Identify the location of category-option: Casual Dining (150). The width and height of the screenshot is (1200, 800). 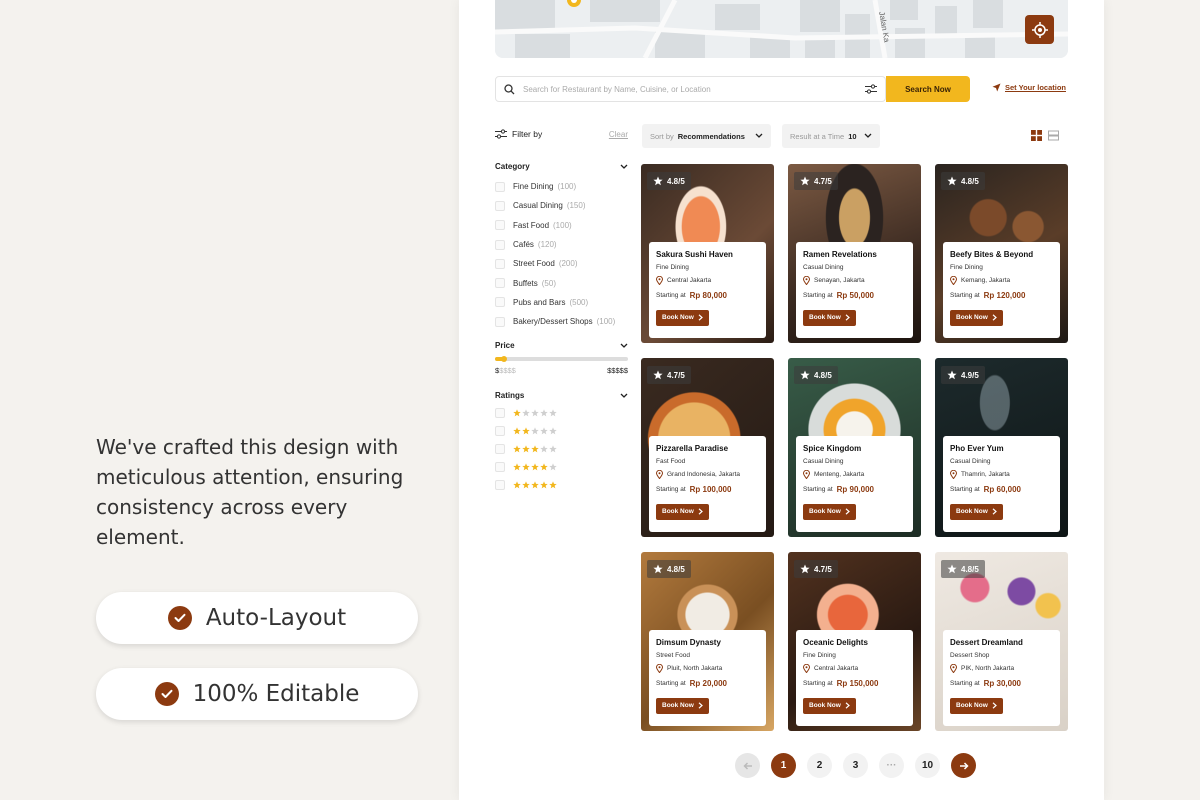
(561, 205).